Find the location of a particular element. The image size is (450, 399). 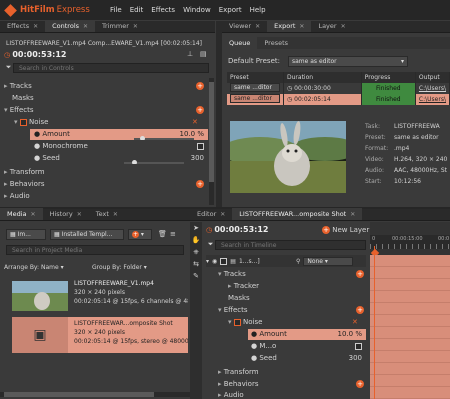

tree-behaviors: ▸ Behaviors + is located at coordinates (105, 184).